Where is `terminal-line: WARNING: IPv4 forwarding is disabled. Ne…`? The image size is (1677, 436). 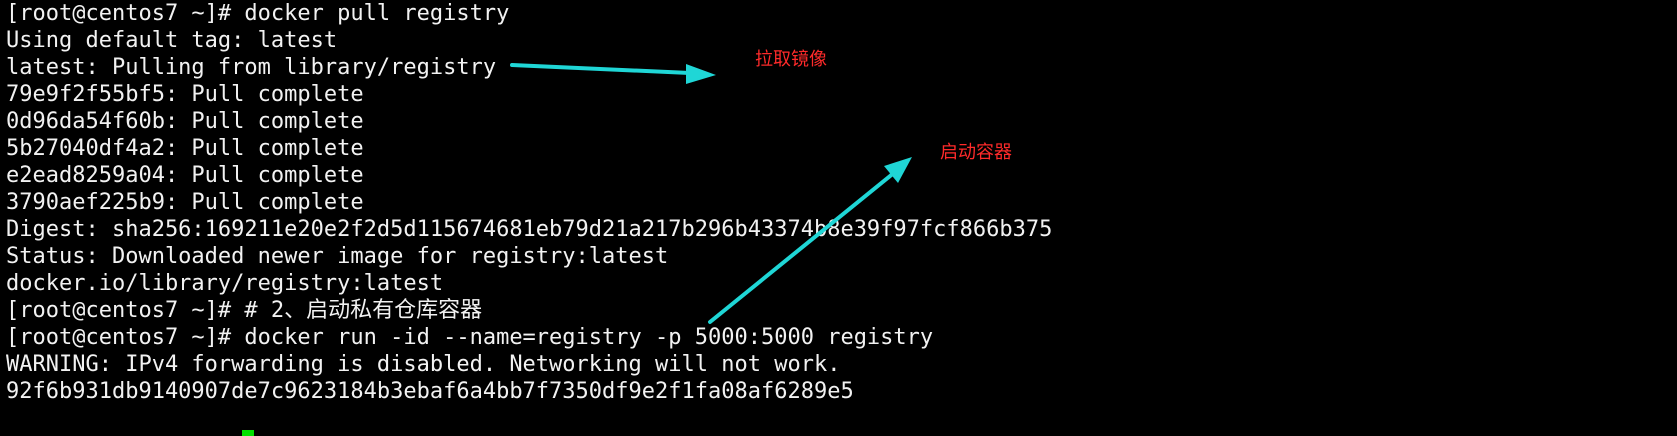
terminal-line: WARNING: IPv4 forwarding is disabled. Ne… is located at coordinates (423, 364).